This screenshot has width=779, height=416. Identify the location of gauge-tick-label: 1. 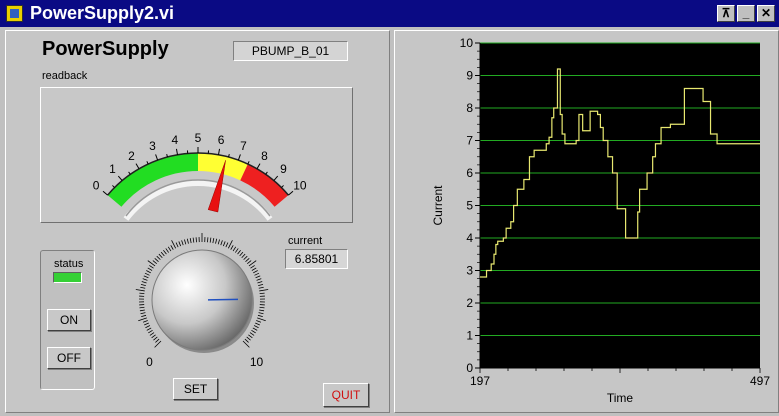
(112, 169).